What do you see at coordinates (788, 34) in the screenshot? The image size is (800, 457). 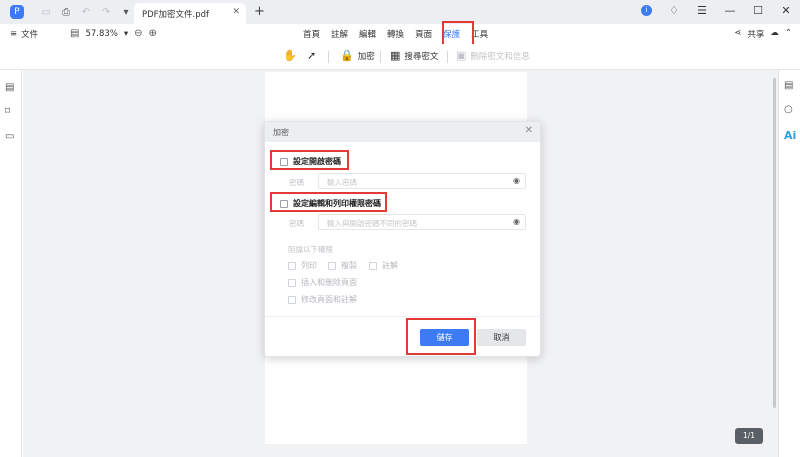 I see `collapse-icon: ⌃` at bounding box center [788, 34].